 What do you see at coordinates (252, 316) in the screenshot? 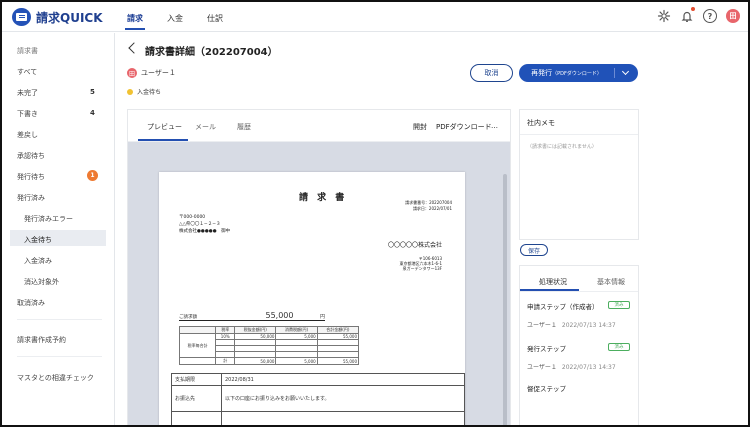
I see `billing-amount-row: ご請求額 55,000 円` at bounding box center [252, 316].